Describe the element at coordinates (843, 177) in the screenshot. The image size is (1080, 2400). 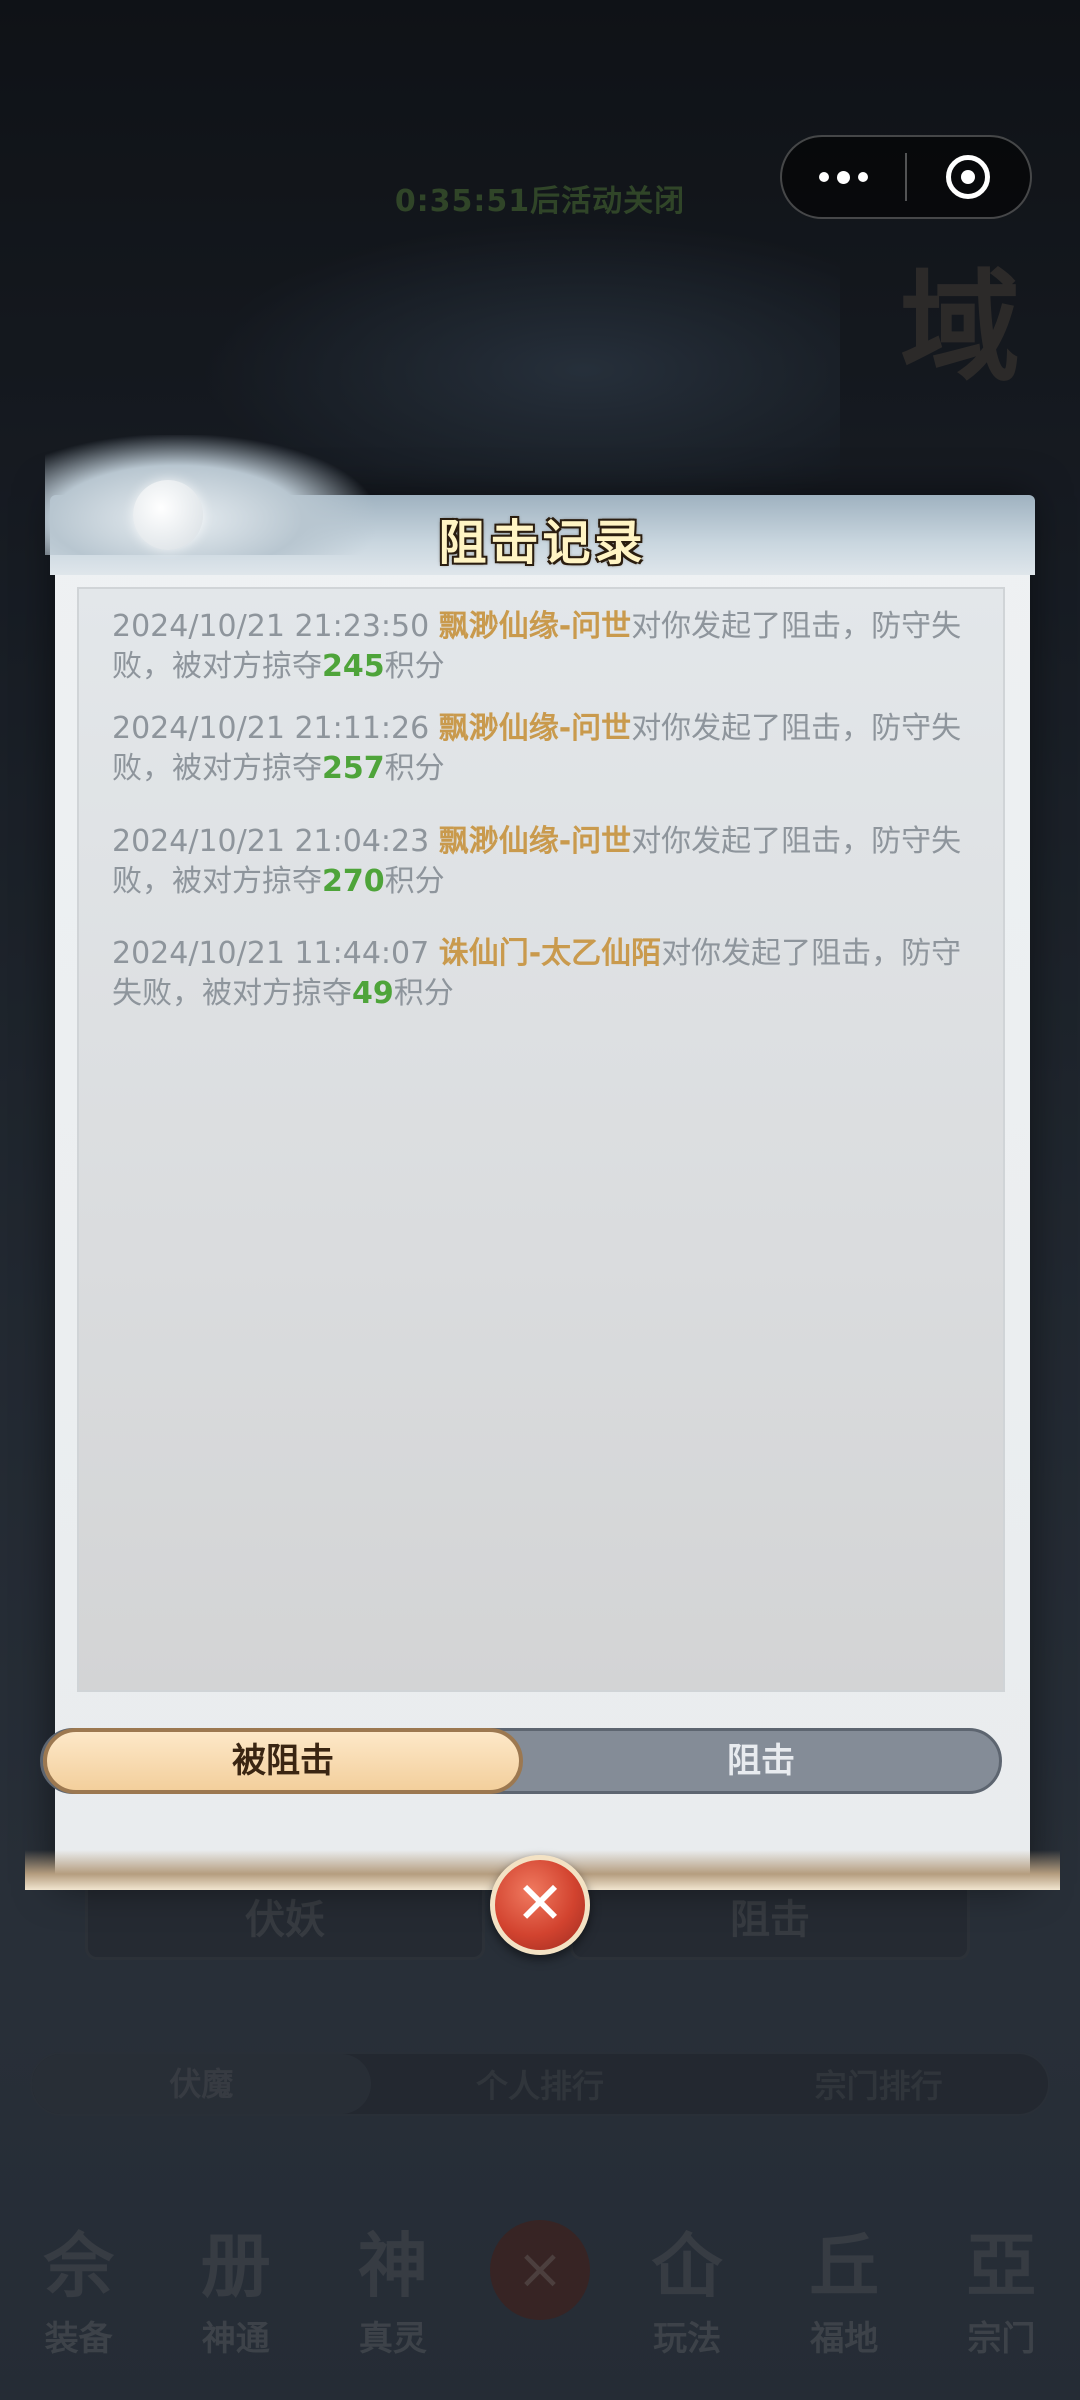
I see `more-dots-icon` at that location.